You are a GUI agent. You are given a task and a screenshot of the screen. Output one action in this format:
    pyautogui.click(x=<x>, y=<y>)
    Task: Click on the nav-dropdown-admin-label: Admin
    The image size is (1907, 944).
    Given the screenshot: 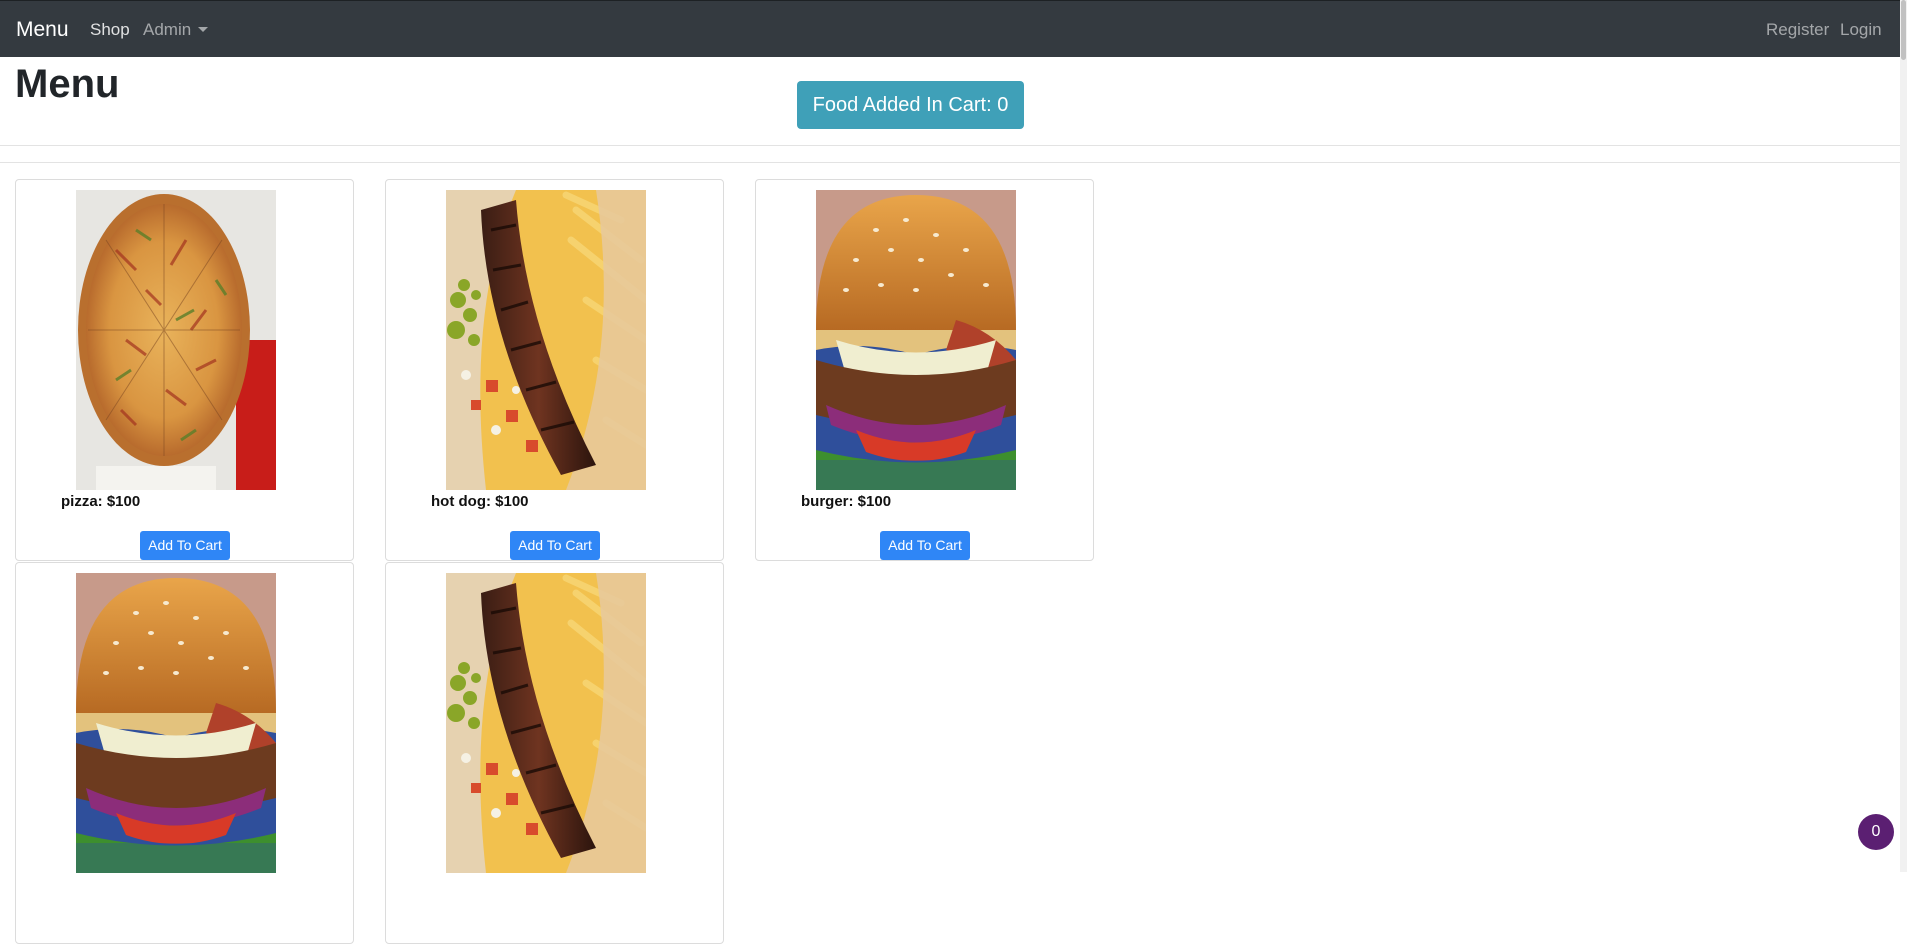 What is the action you would take?
    pyautogui.click(x=167, y=29)
    